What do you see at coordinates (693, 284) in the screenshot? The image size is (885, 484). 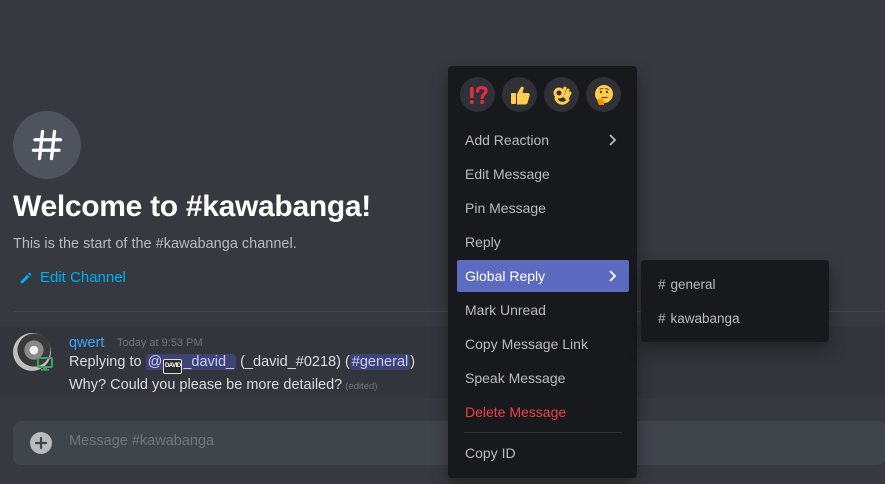 I see `submenu-item-label: general` at bounding box center [693, 284].